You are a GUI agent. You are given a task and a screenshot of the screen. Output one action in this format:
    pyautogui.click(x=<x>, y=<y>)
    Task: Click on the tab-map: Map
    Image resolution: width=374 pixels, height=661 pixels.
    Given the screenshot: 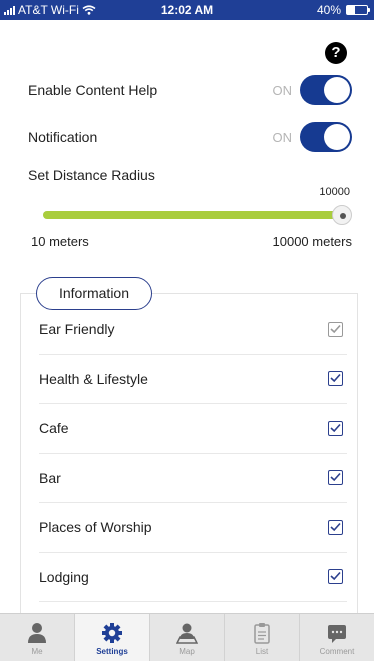 What is the action you would take?
    pyautogui.click(x=187, y=637)
    